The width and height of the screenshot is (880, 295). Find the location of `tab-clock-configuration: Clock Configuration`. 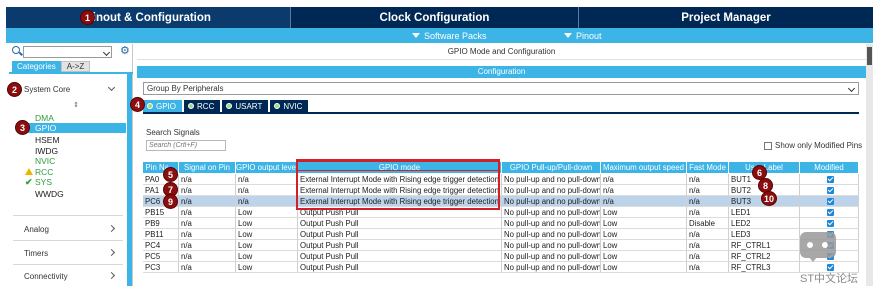

tab-clock-configuration: Clock Configuration is located at coordinates (435, 17).